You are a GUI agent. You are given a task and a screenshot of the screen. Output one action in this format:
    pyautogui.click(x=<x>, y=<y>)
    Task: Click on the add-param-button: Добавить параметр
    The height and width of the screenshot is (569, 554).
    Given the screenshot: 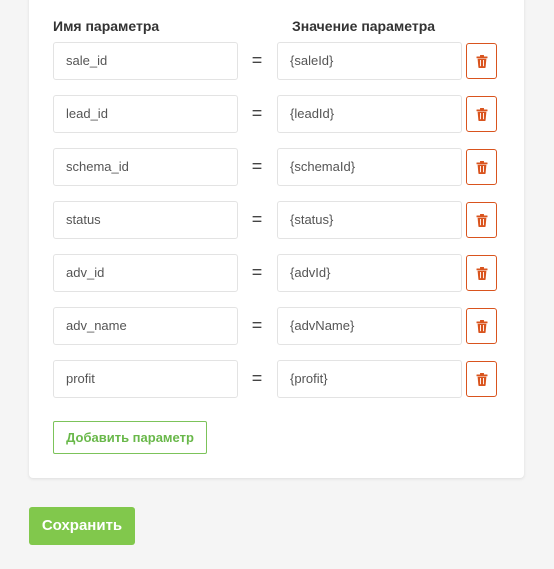 What is the action you would take?
    pyautogui.click(x=130, y=437)
    